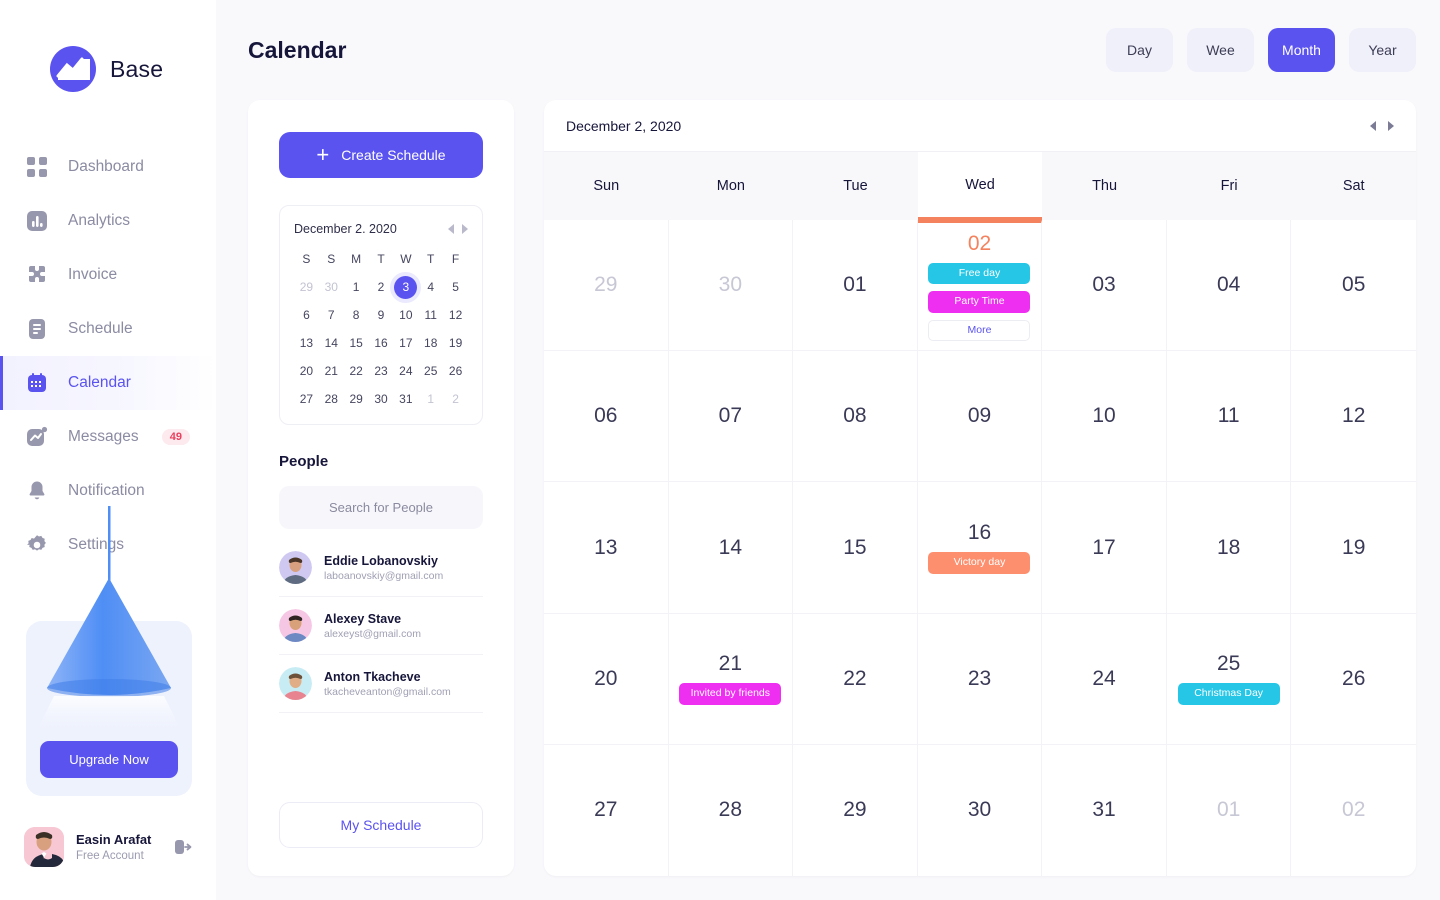  Describe the element at coordinates (306, 315) in the screenshot. I see `mini-calendar-day: 6` at that location.